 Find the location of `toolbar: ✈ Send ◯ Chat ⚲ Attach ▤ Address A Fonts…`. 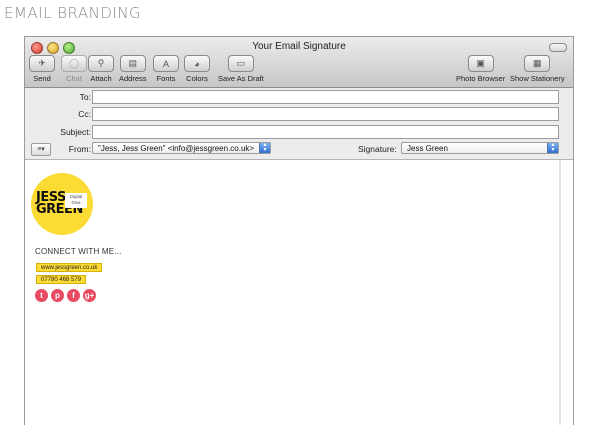

toolbar: ✈ Send ◯ Chat ⚲ Attach ▤ Address A Fonts… is located at coordinates (299, 70).